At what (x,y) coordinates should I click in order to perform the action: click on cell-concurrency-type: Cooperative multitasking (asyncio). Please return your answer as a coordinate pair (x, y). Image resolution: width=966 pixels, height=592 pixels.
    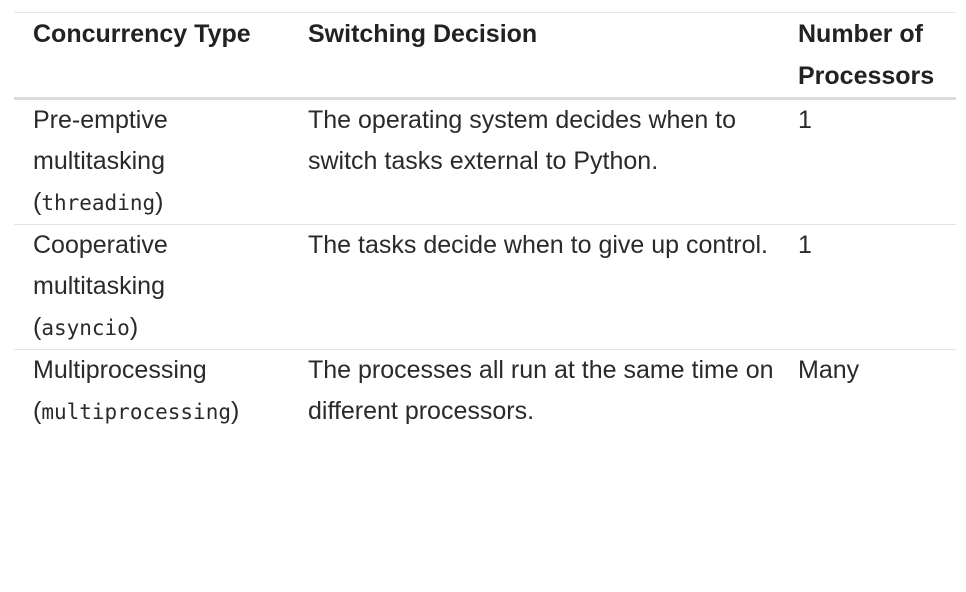
    Looking at the image, I should click on (161, 287).